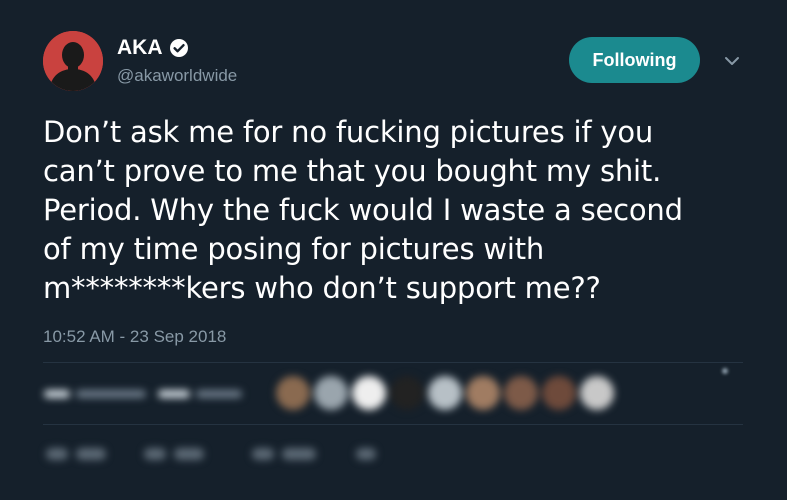 This screenshot has height=500, width=787. I want to click on retweet-count-action-blurred, so click(189, 454).